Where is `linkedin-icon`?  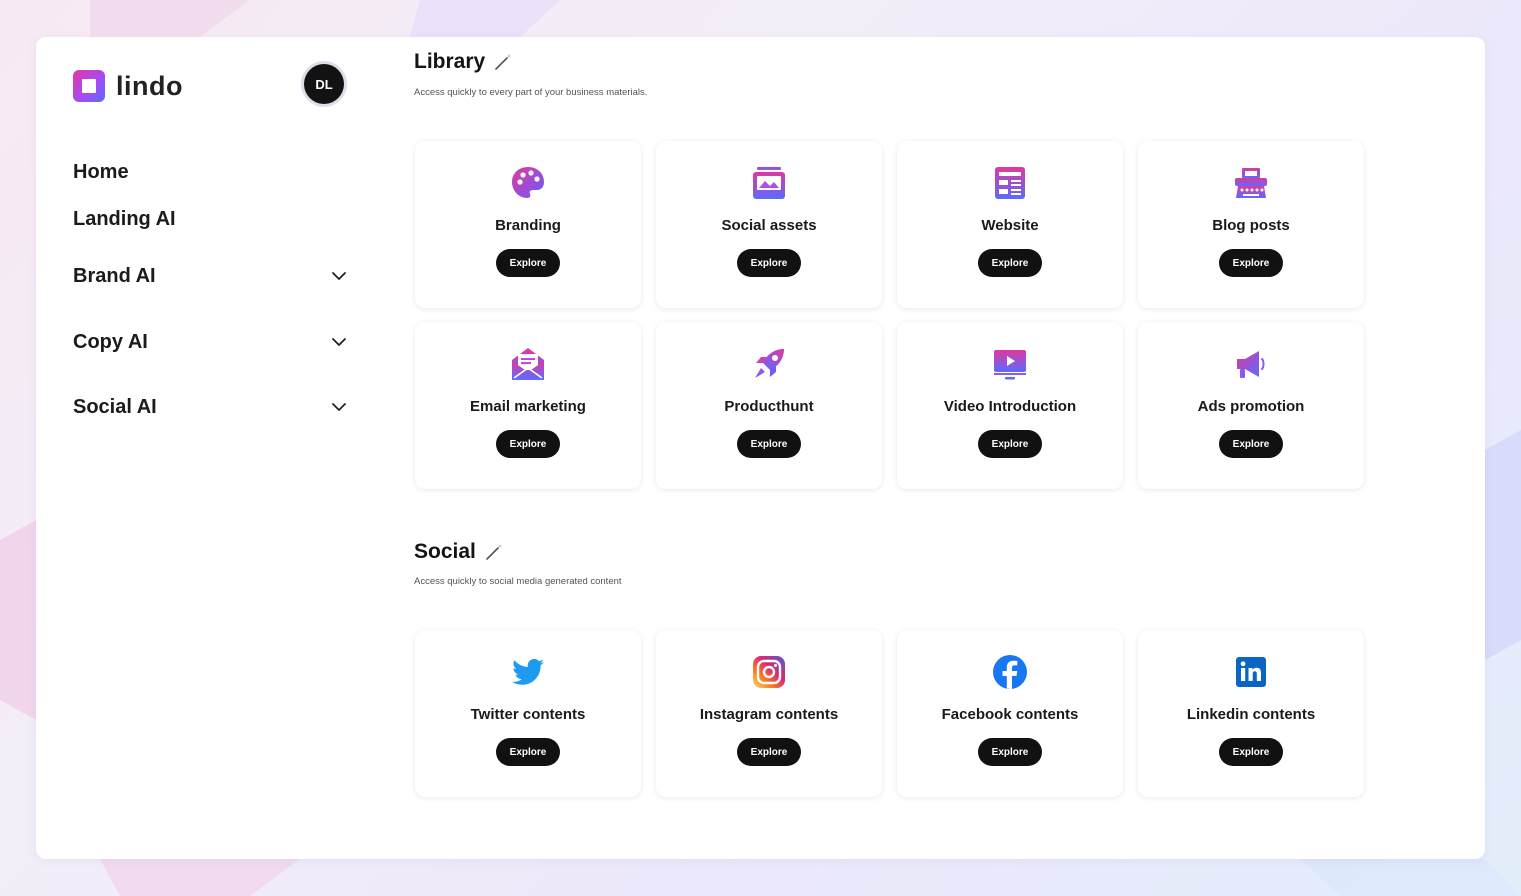 linkedin-icon is located at coordinates (1251, 672).